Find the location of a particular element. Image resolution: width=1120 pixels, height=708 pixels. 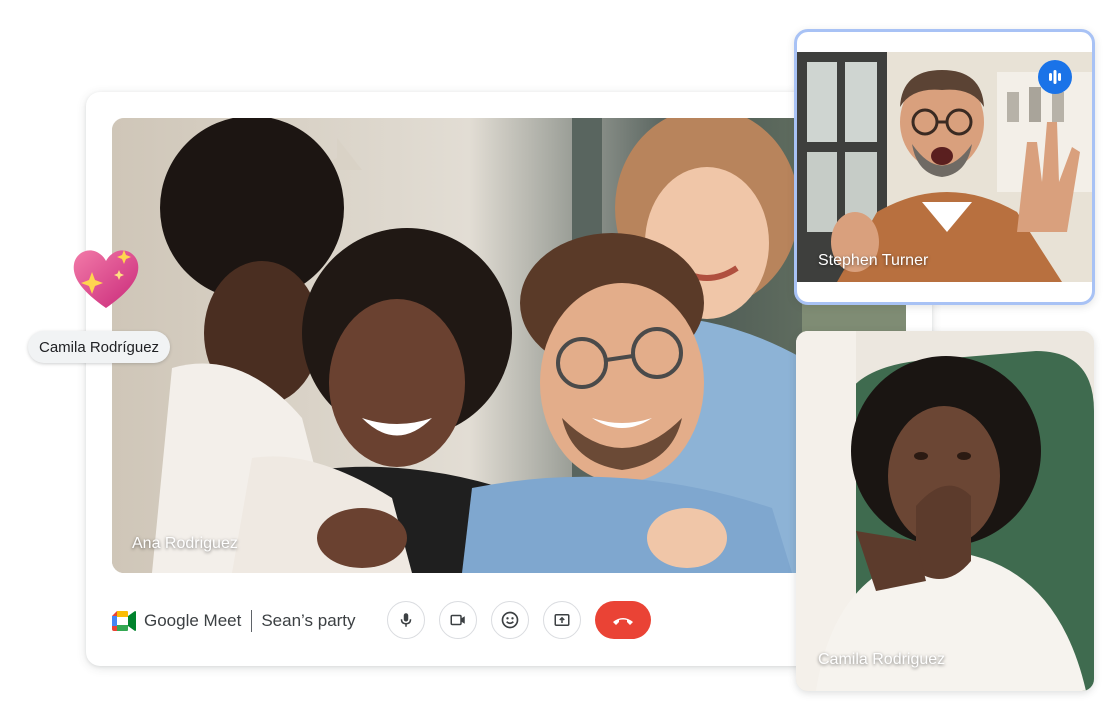

camila-participant-name: Camila Rodriguez is located at coordinates (882, 659).